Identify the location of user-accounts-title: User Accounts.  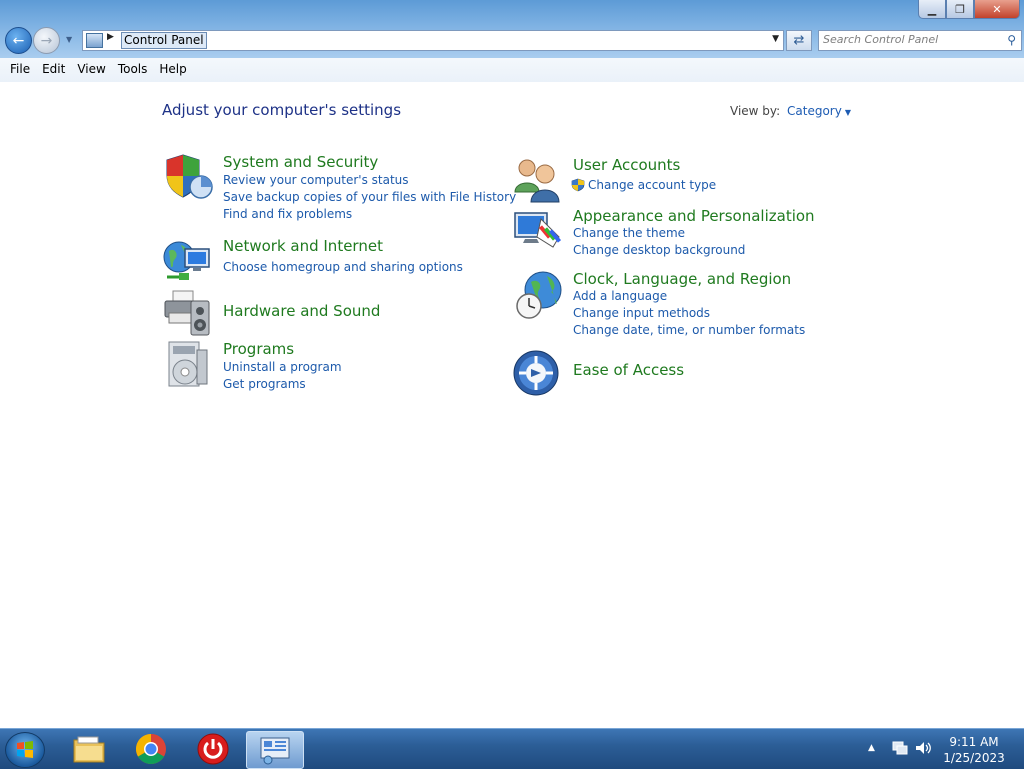
(626, 165).